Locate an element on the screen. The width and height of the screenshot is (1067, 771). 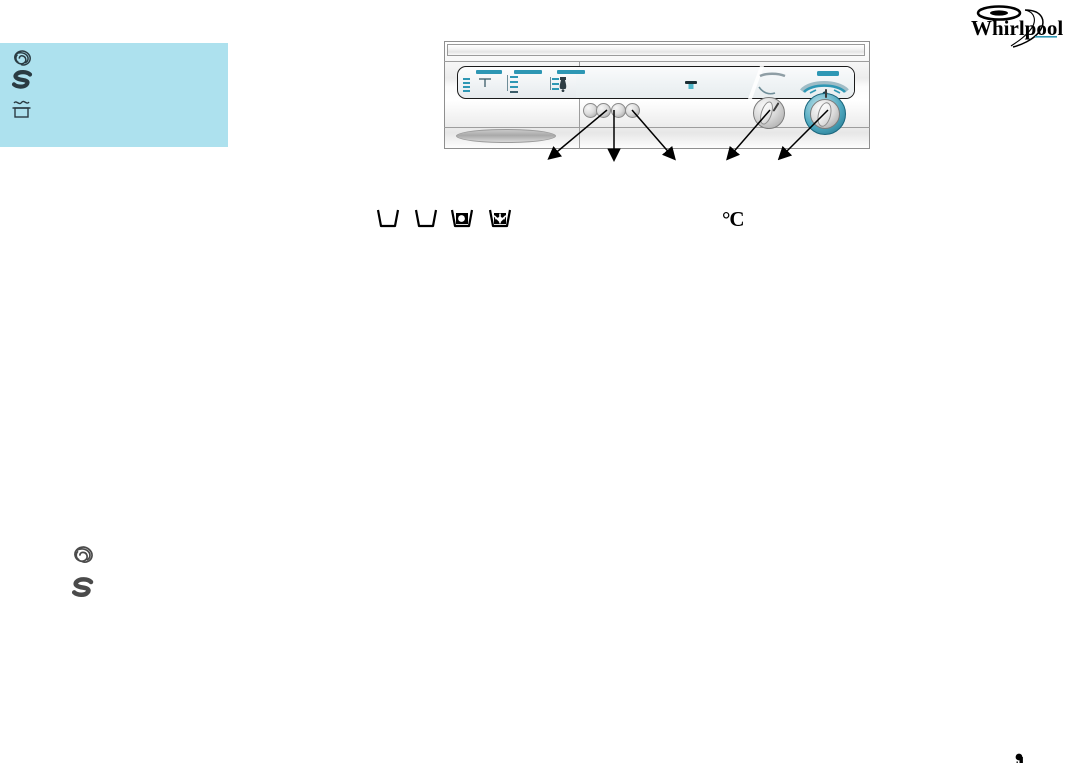
degree-celsius-symbol: °C is located at coordinates (733, 219).